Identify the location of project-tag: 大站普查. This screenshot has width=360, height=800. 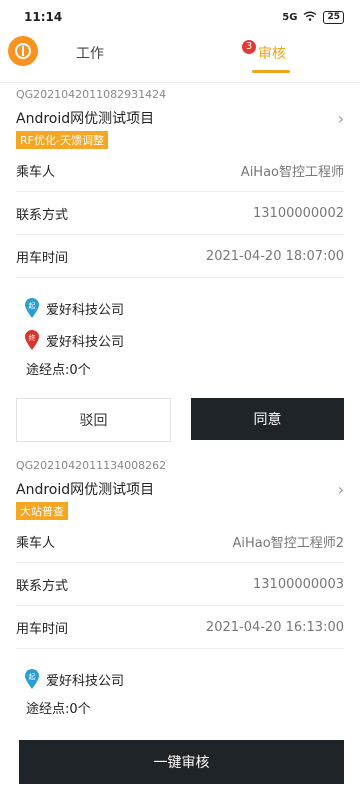
(42, 511).